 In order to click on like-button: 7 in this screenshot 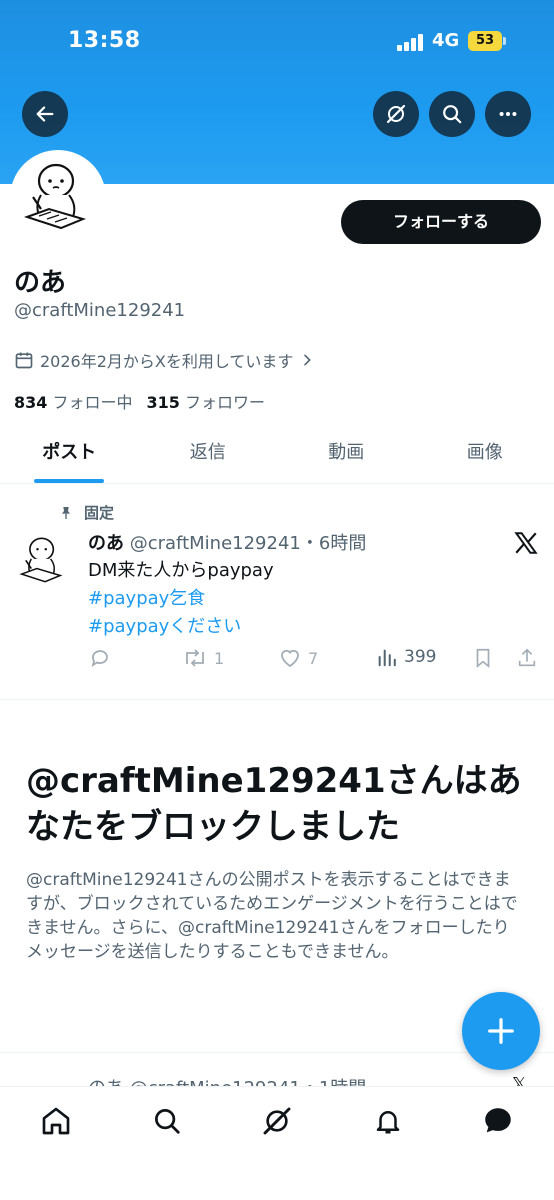, I will do `click(298, 658)`.